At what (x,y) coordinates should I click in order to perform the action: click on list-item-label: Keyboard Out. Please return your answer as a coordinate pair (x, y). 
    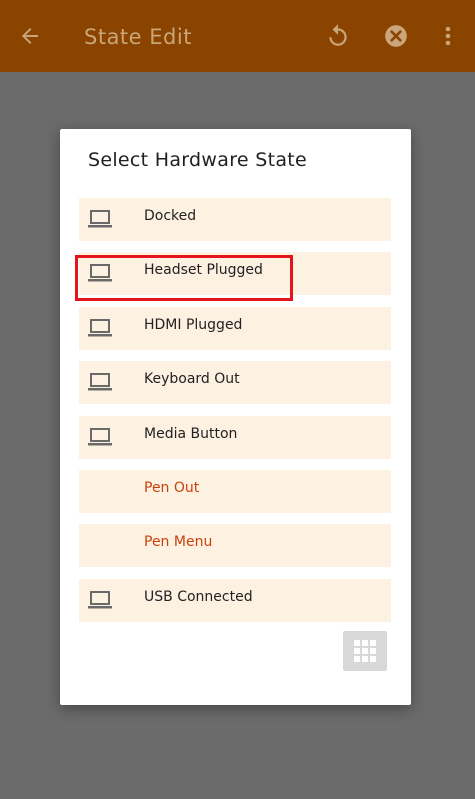
    Looking at the image, I should click on (192, 379).